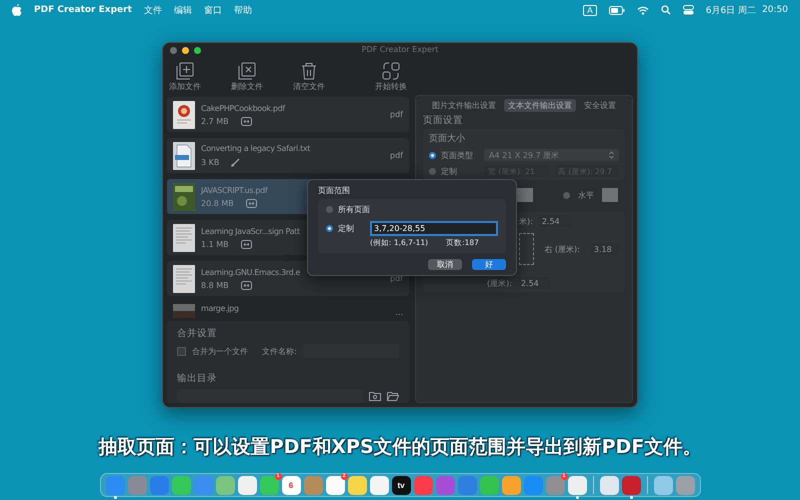 This screenshot has height=500, width=800. Describe the element at coordinates (464, 105) in the screenshot. I see `tab: 图片文件输出设置` at that location.